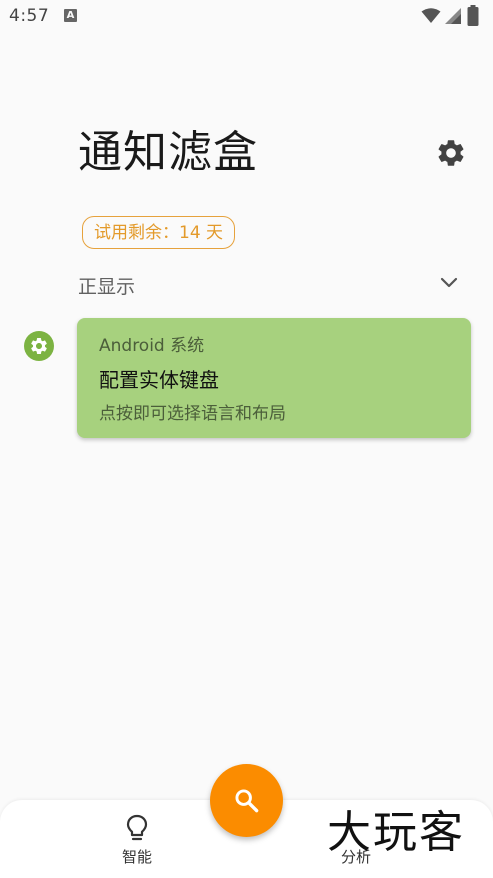  What do you see at coordinates (168, 152) in the screenshot?
I see `page-title: 通知滤盒` at bounding box center [168, 152].